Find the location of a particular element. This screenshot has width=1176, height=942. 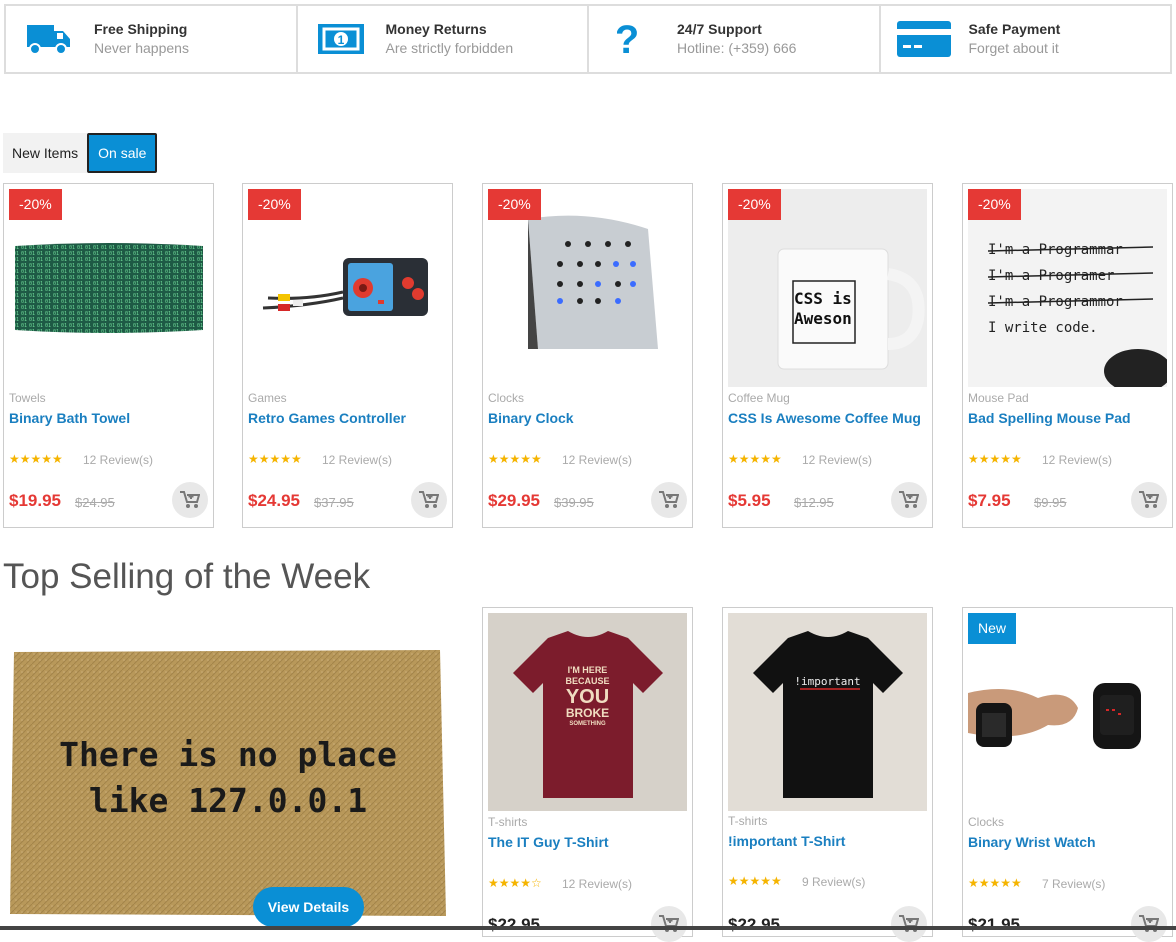

svg-text: 1 is located at coordinates (340, 40).